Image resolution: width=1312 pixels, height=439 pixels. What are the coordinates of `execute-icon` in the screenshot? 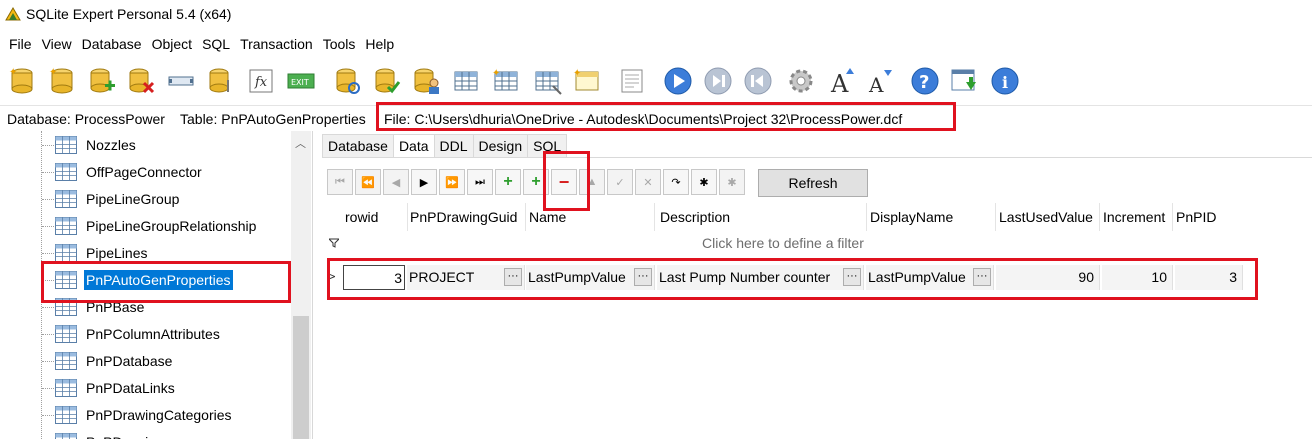 It's located at (633, 81).